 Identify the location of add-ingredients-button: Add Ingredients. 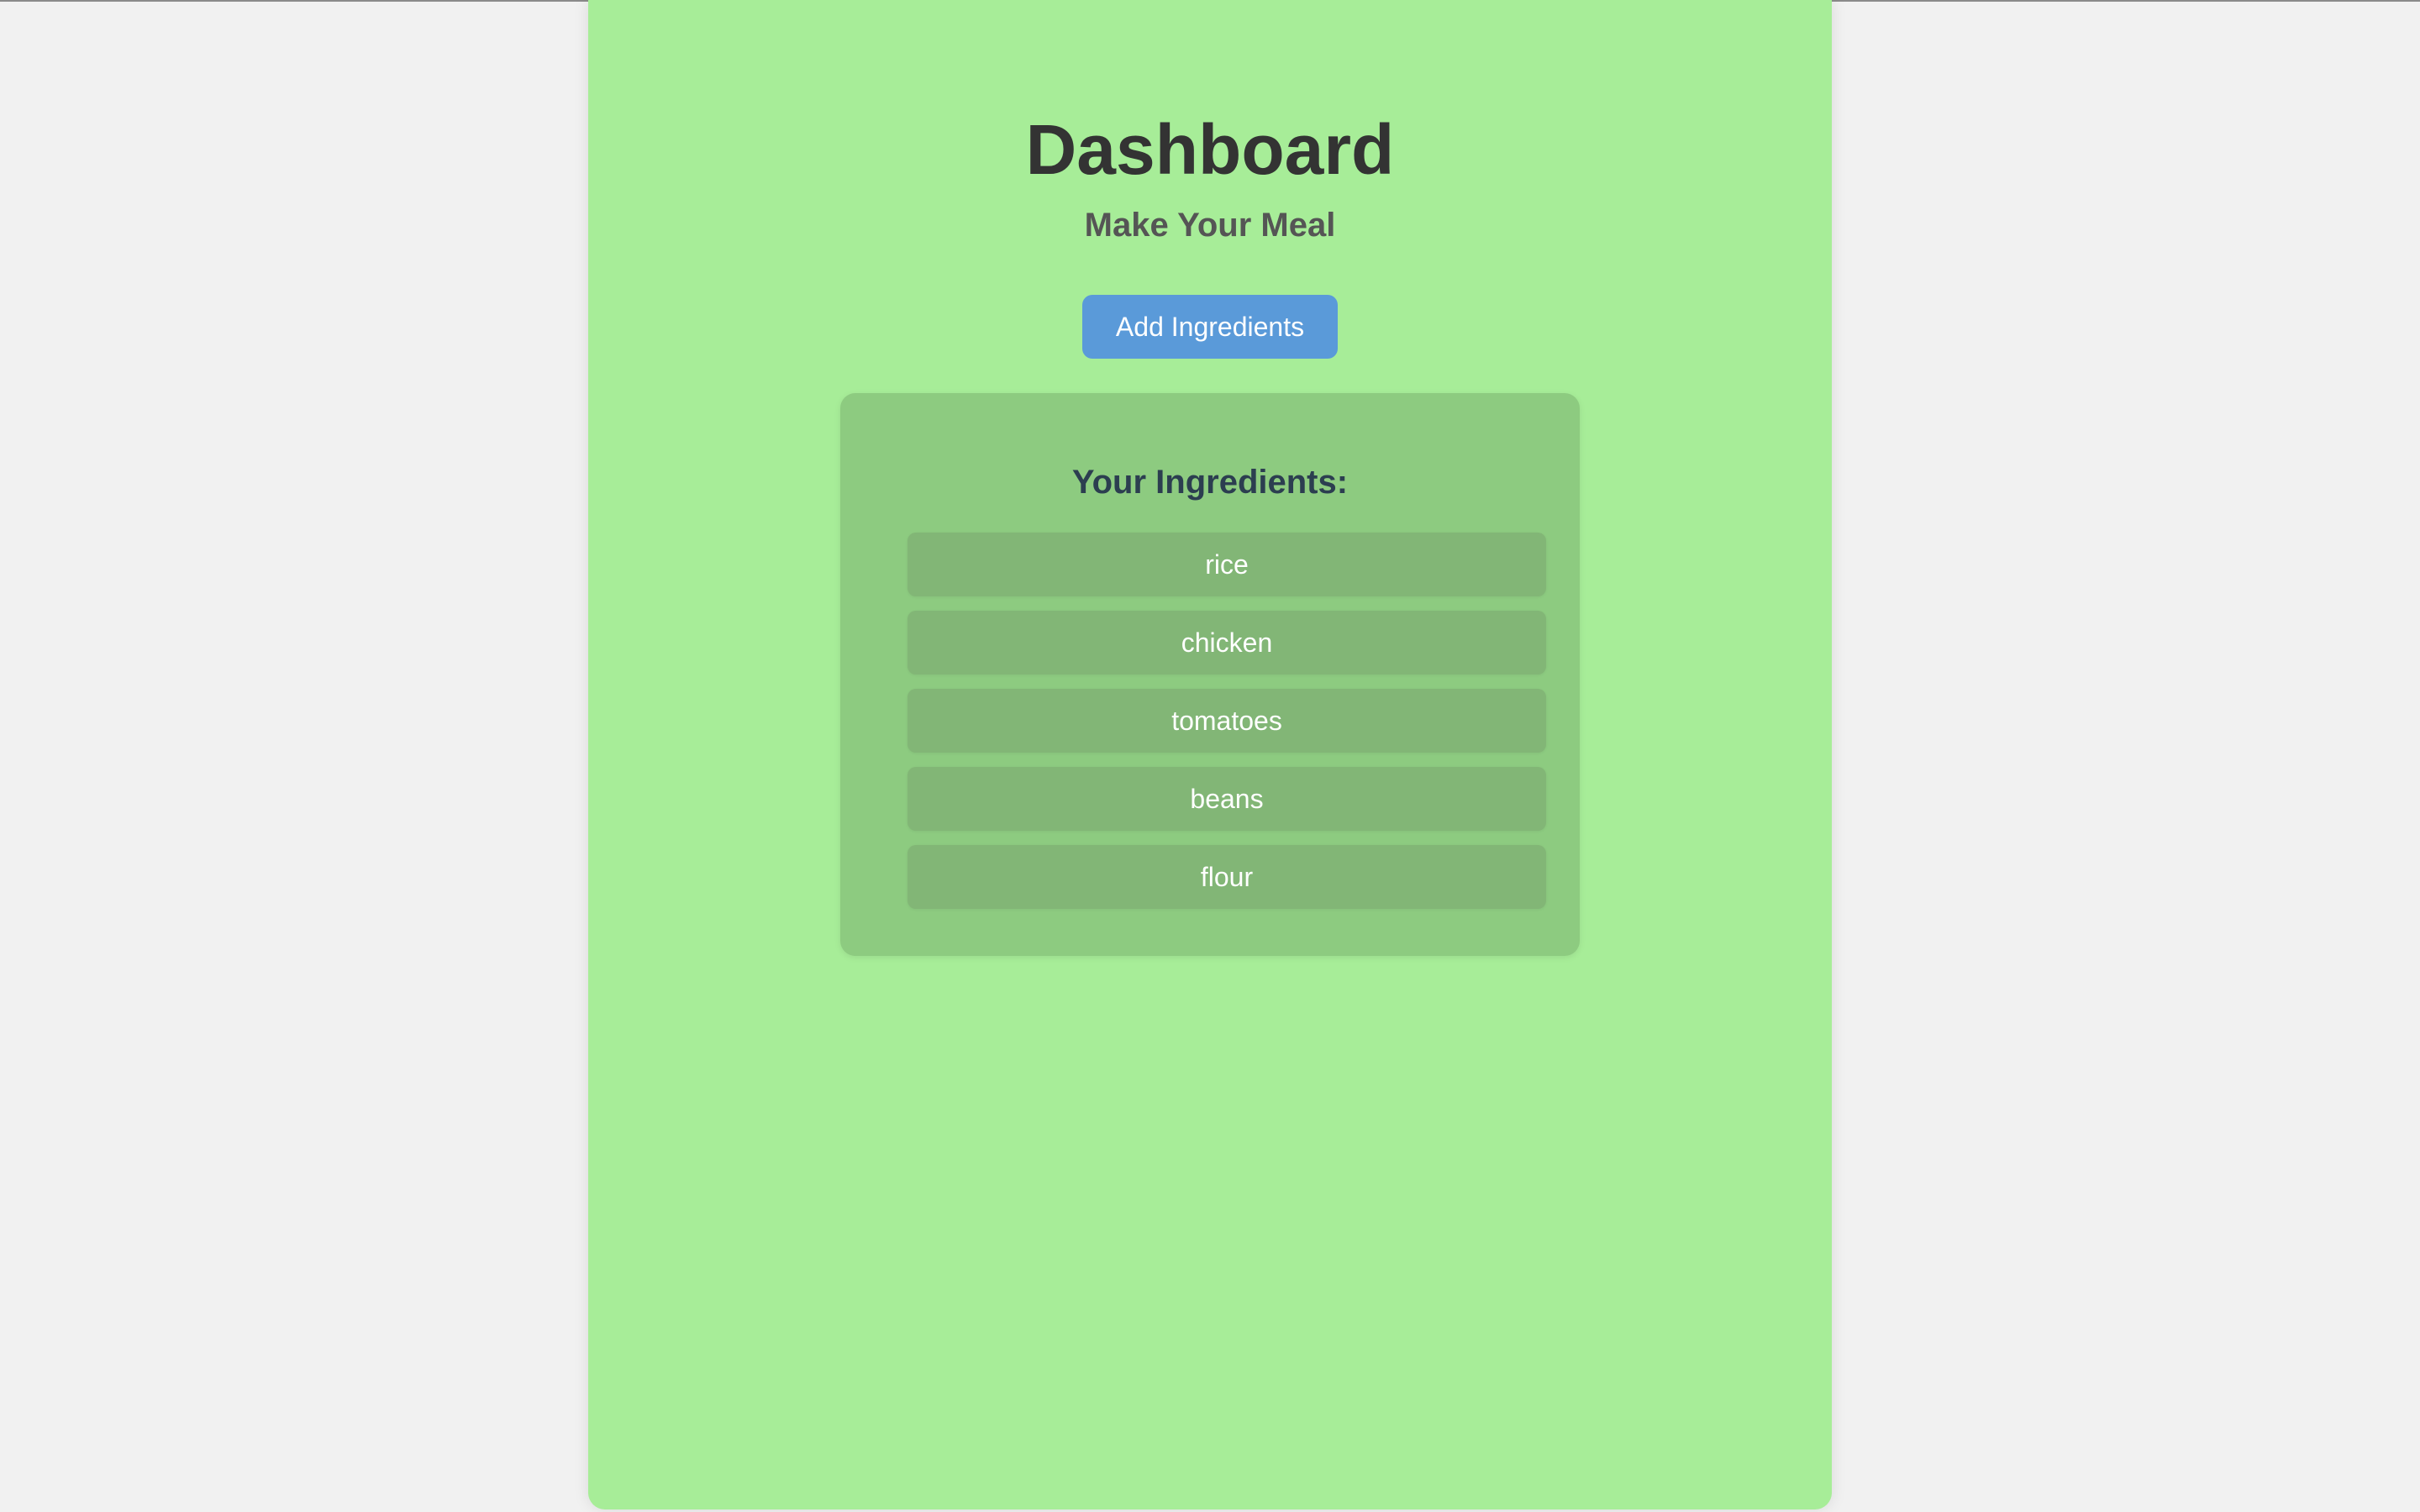
(1210, 327).